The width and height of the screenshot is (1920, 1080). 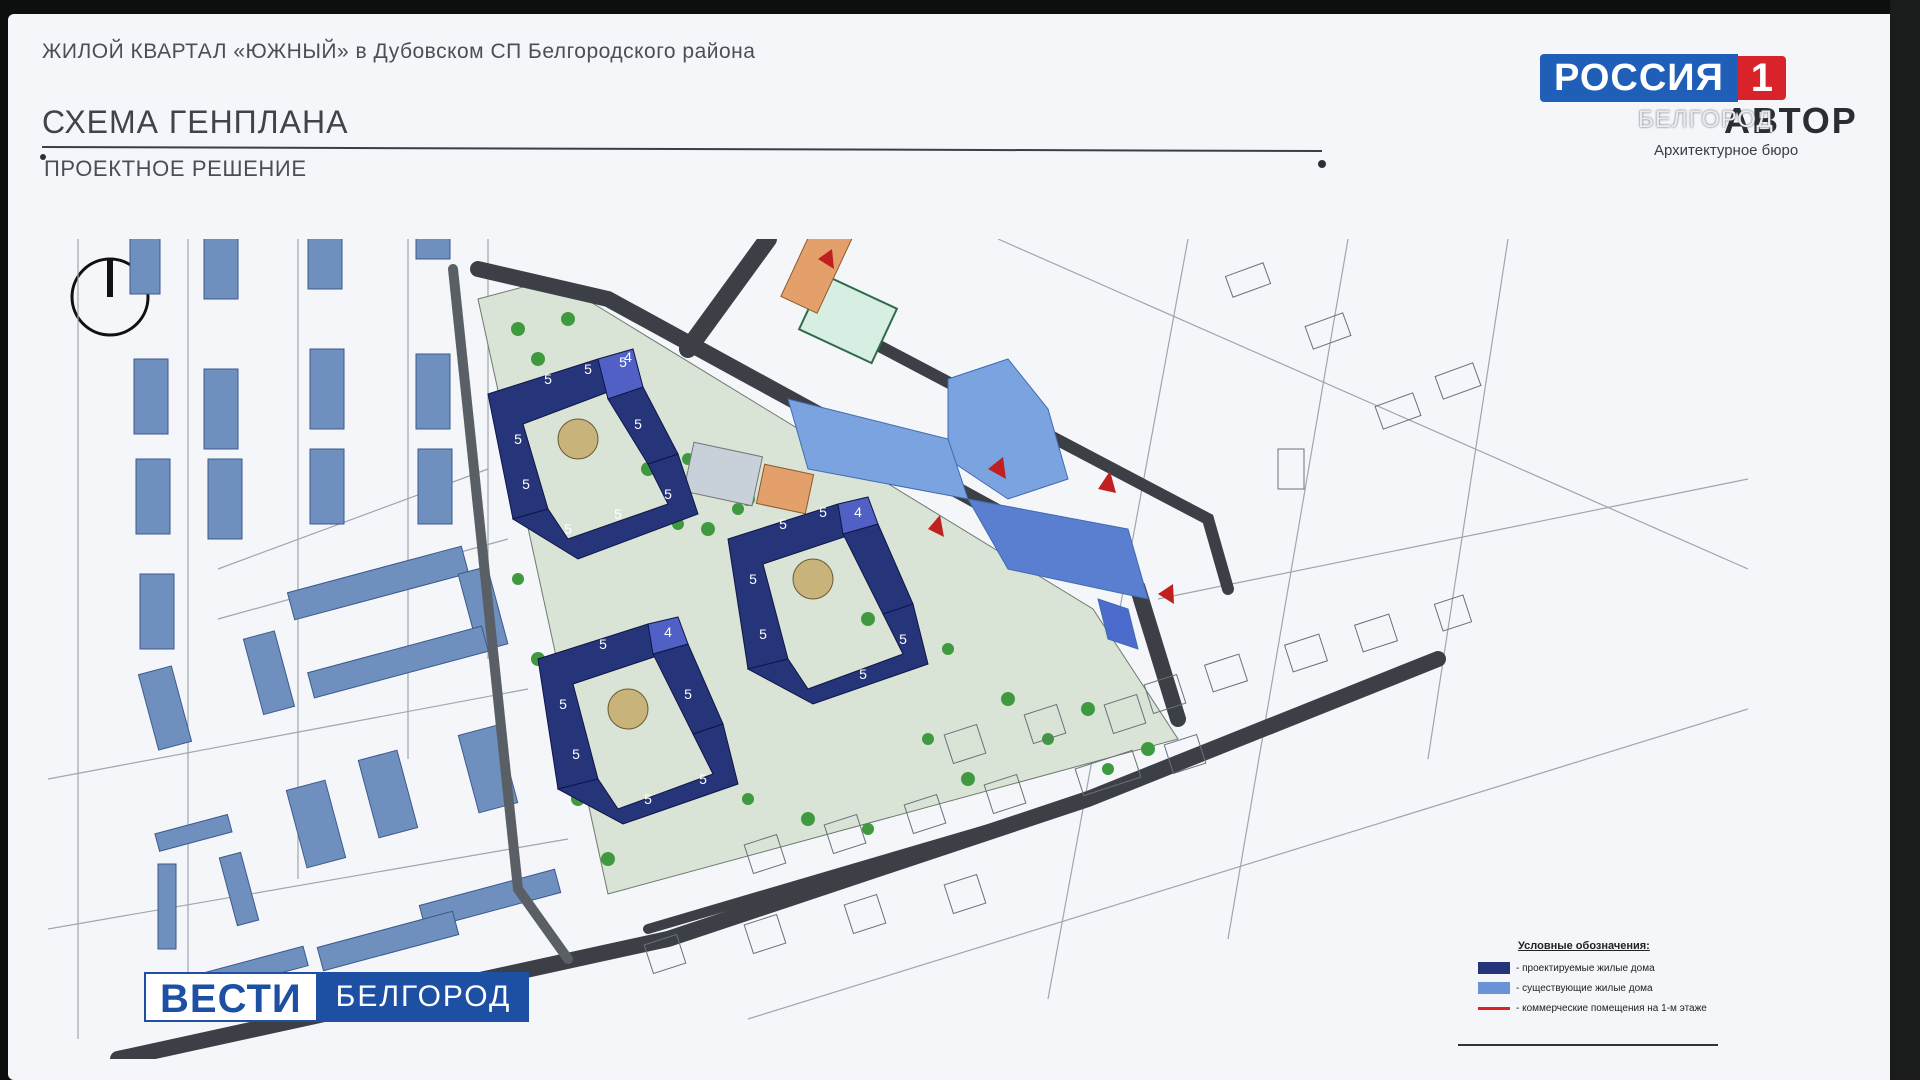 I want to click on legend-label: - существующие жилые дома, so click(x=1584, y=988).